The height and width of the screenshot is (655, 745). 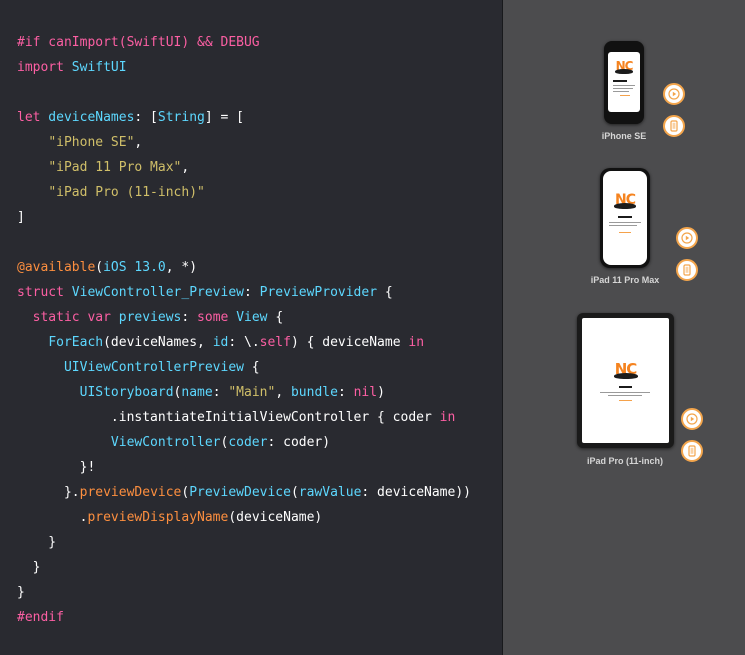 I want to click on code-token: ForEach, so click(x=76, y=342).